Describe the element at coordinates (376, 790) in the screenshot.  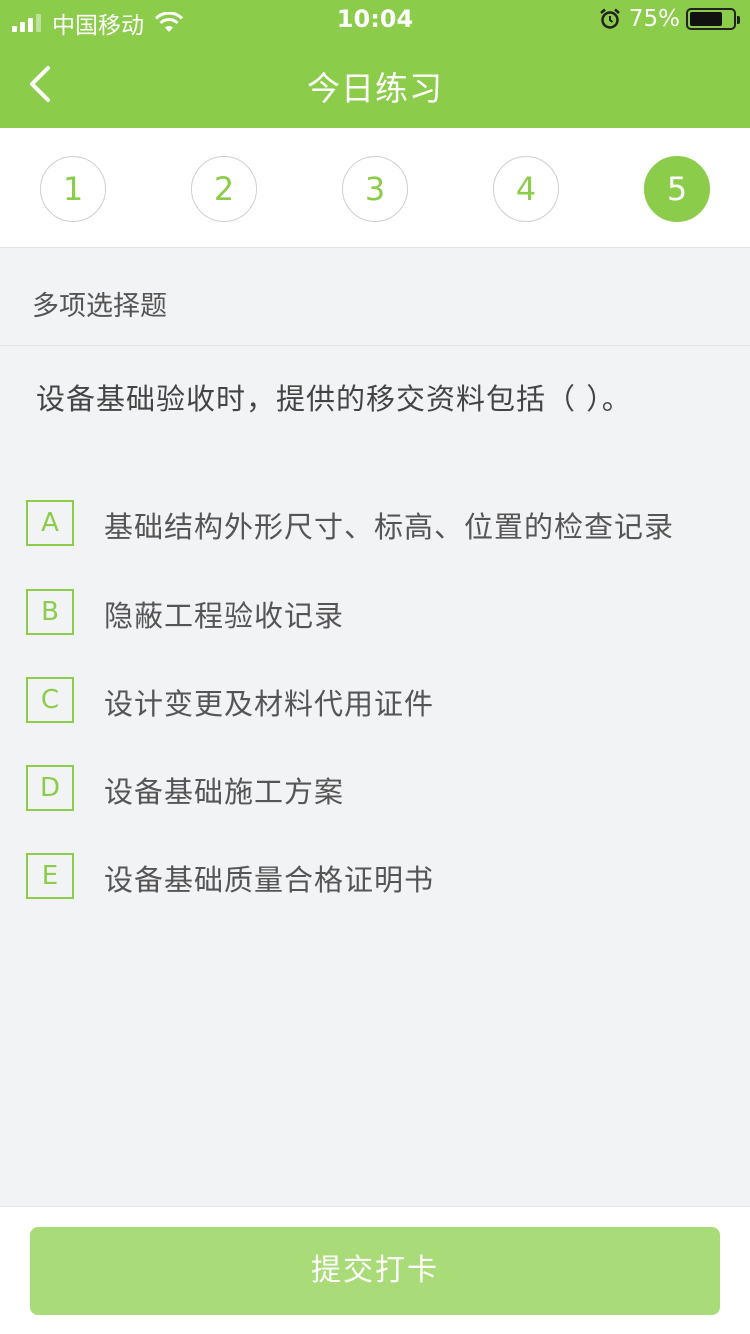
I see `option-d: D 设备基础施工方案` at that location.